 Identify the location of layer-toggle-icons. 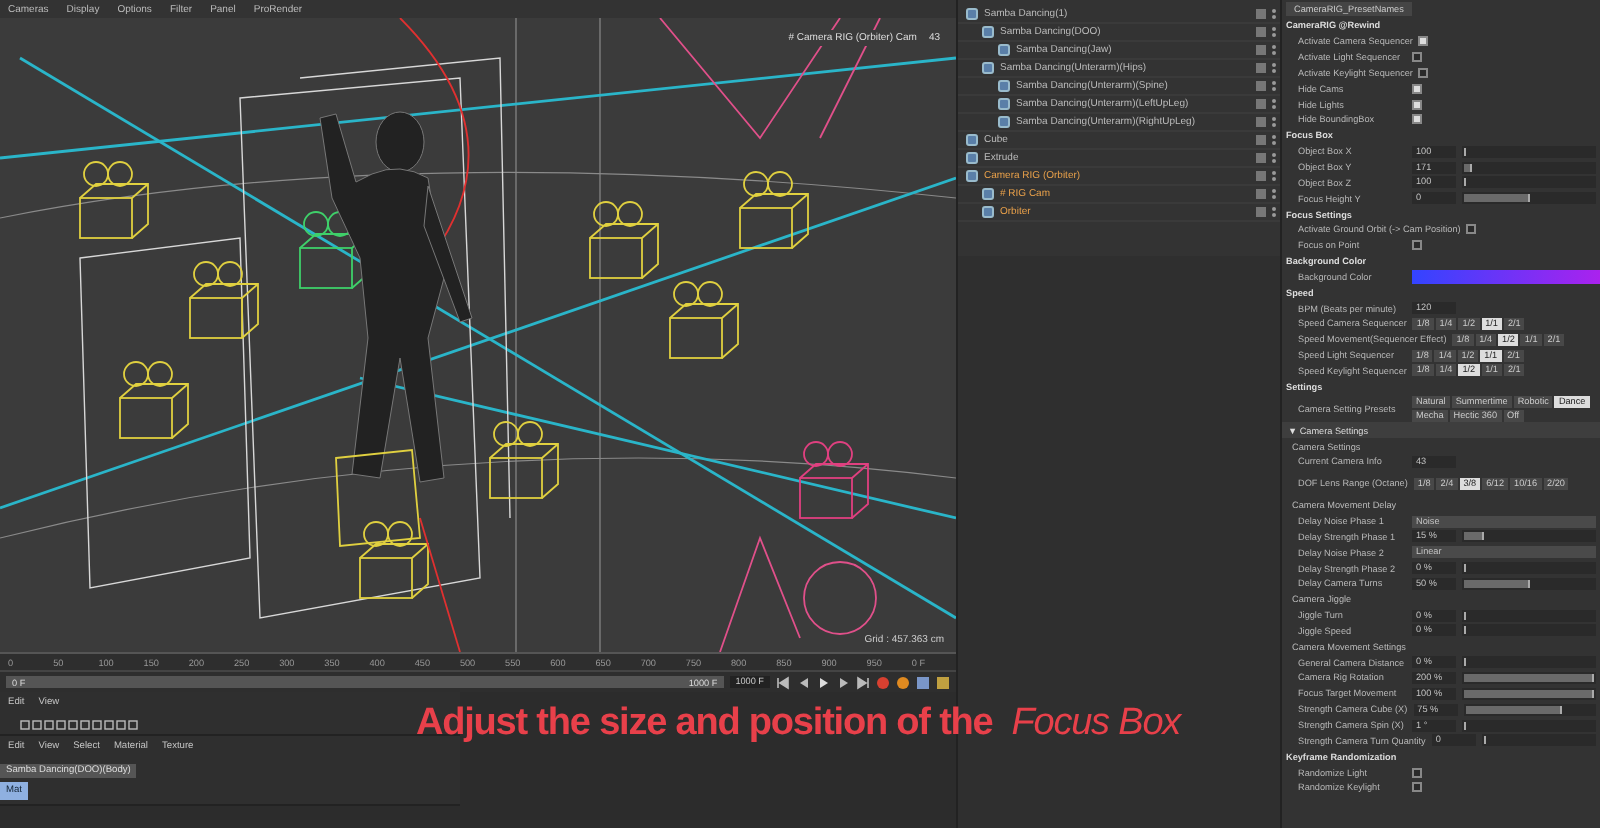
(80, 725).